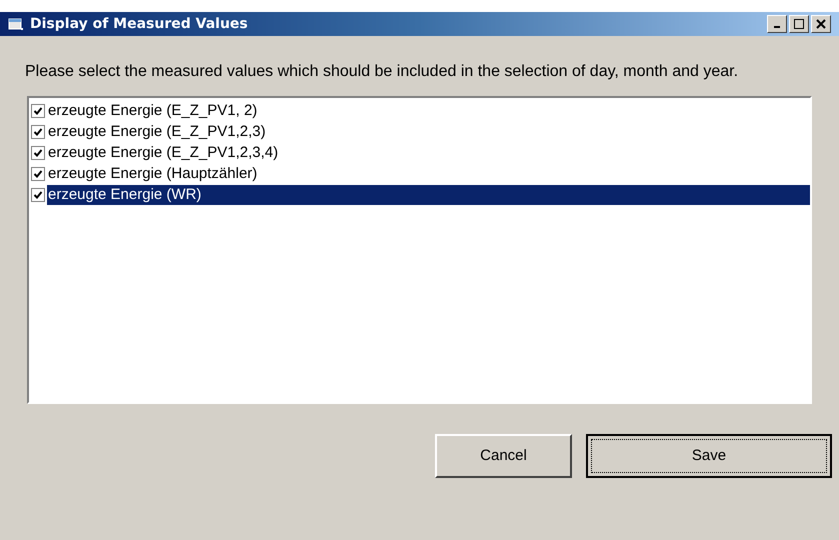 The height and width of the screenshot is (540, 839). I want to click on window-icon, so click(16, 24).